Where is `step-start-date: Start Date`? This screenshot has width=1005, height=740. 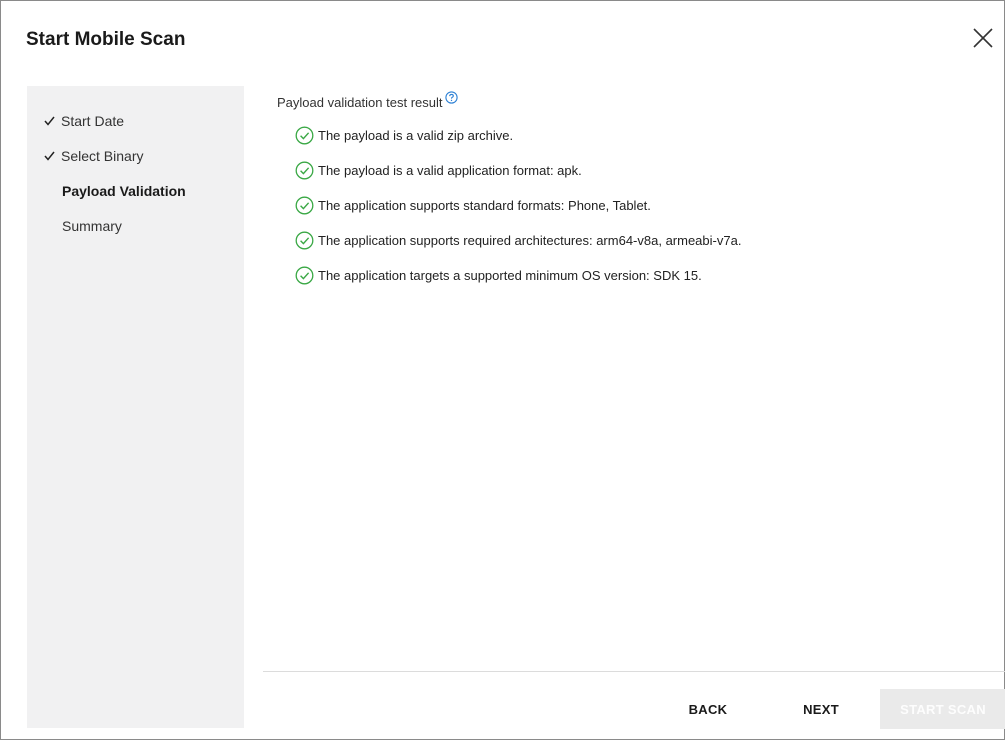 step-start-date: Start Date is located at coordinates (84, 121).